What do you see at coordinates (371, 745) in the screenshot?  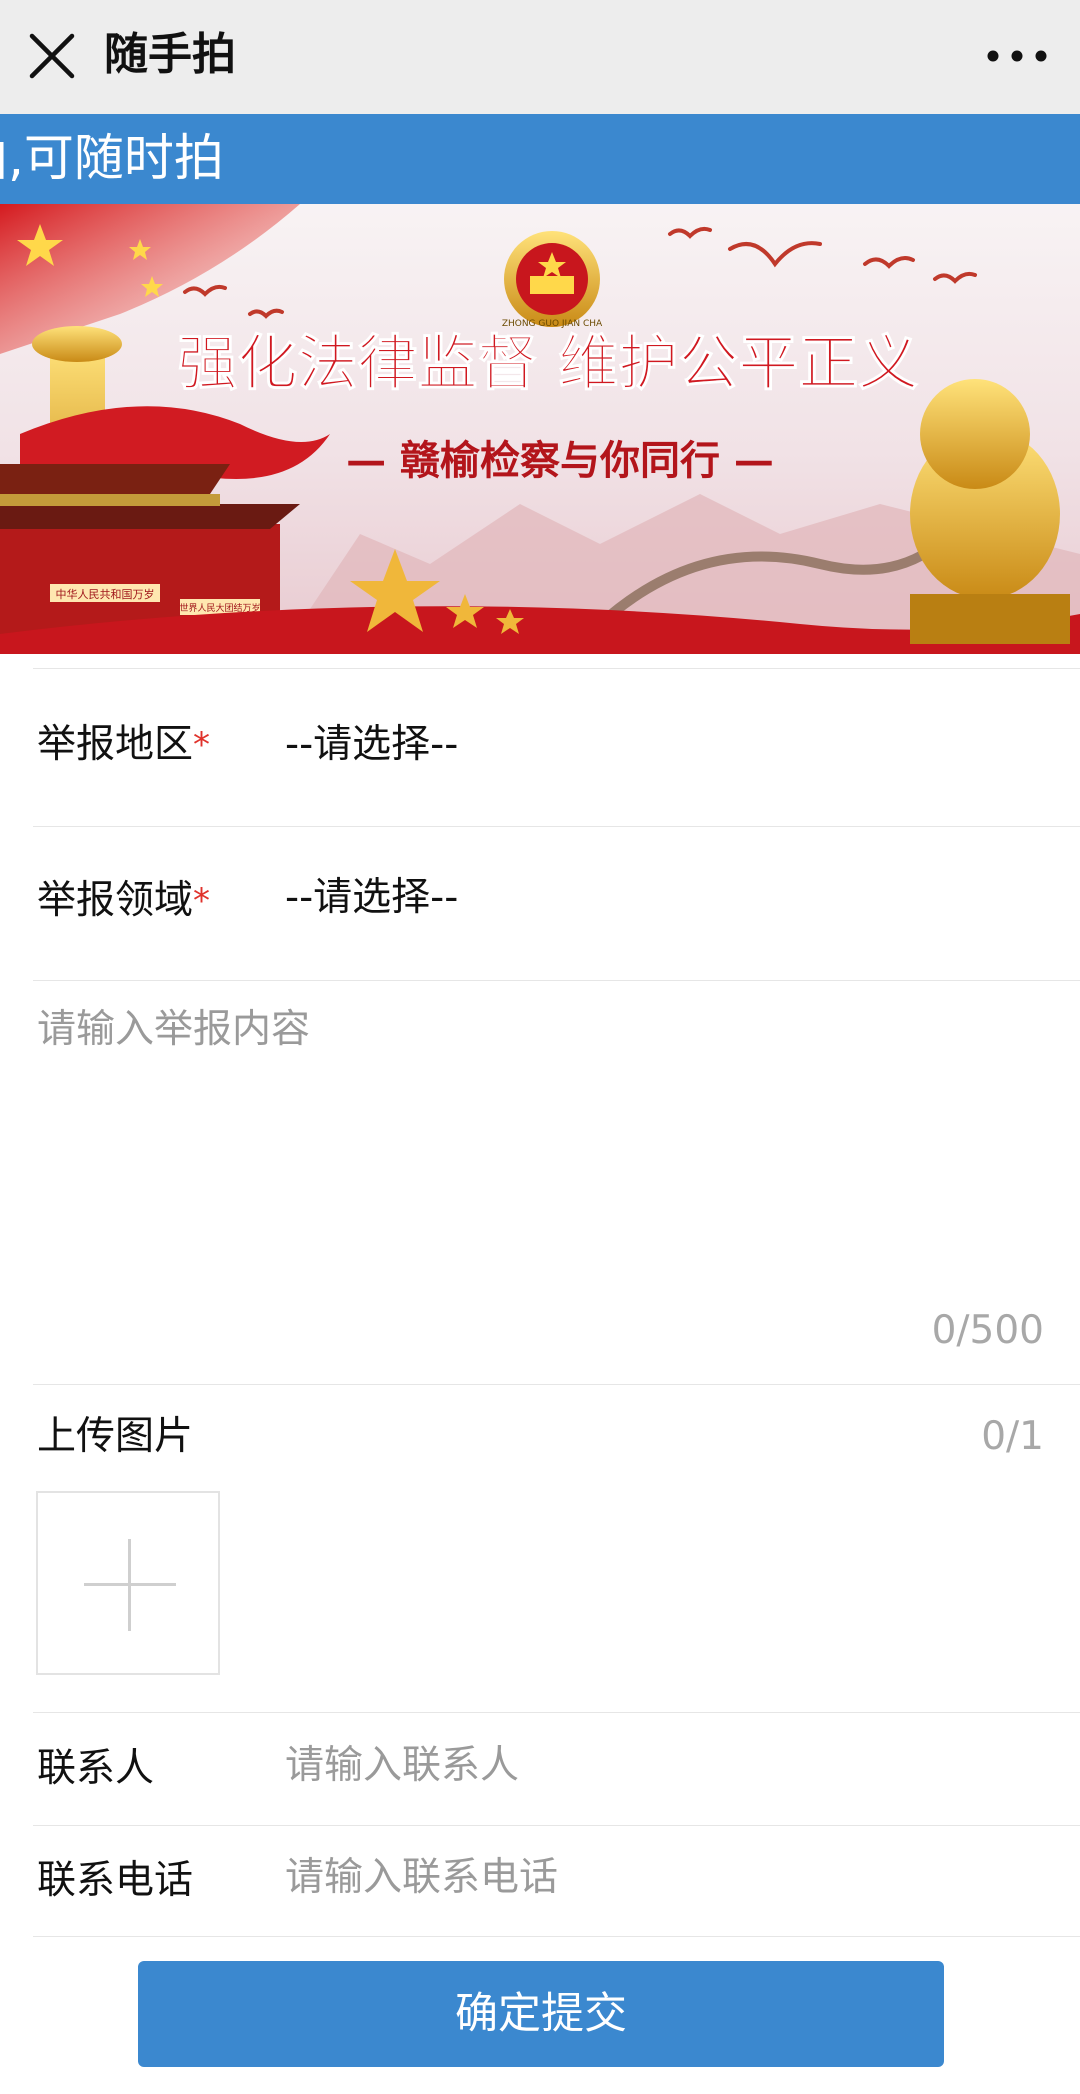 I see `region-select-value: --请选择--` at bounding box center [371, 745].